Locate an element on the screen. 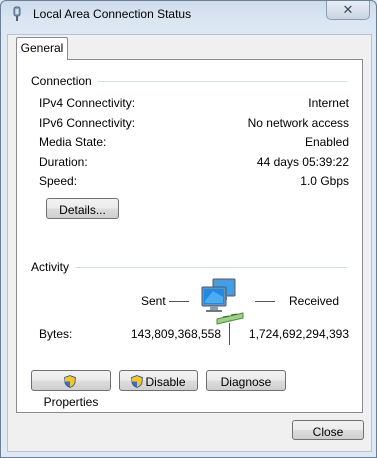 This screenshot has height=458, width=377. close-window-button: ✕ is located at coordinates (348, 10).